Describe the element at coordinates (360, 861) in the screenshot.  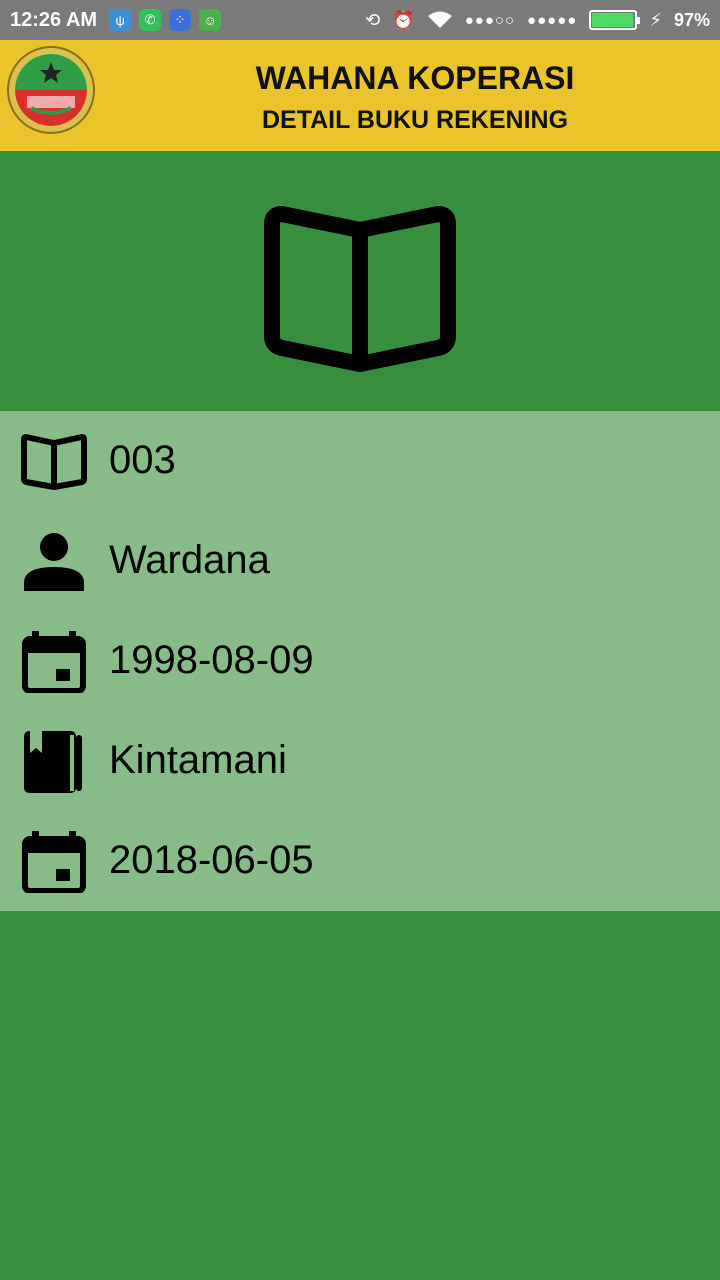
I see `detail-row-registration-date: 2018-06-05` at that location.